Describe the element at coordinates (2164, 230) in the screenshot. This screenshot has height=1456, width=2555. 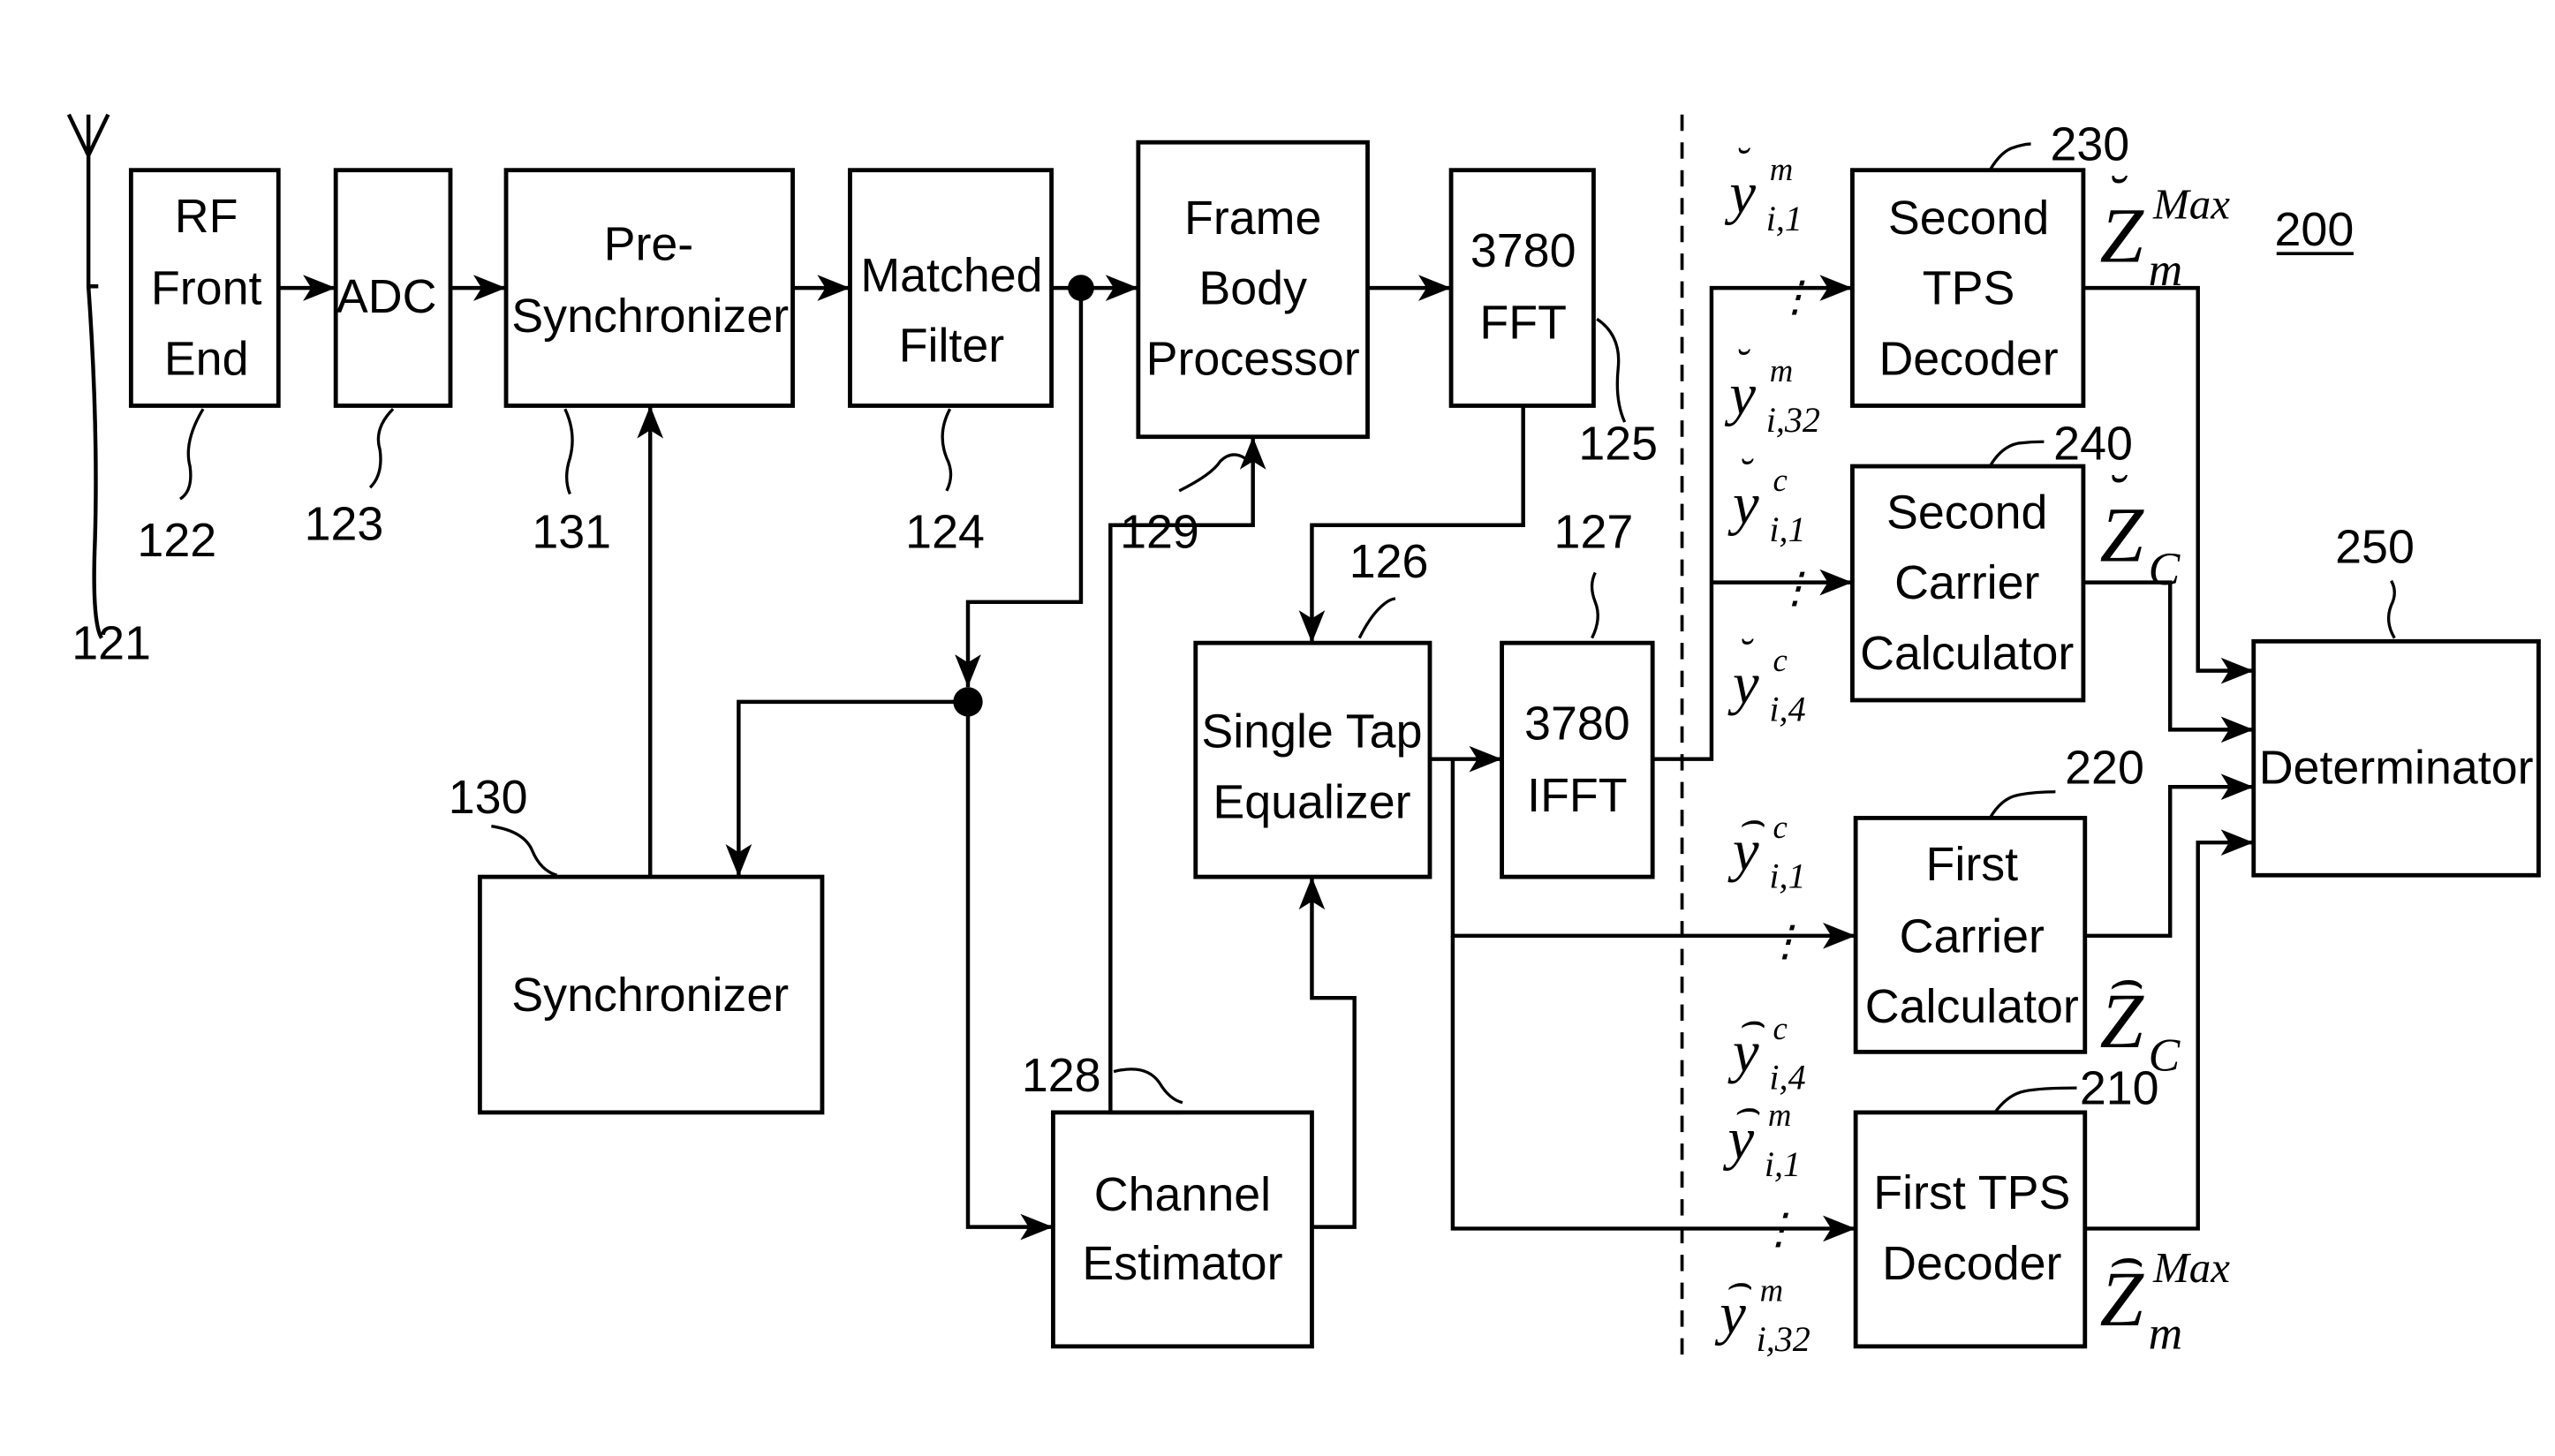
I see `signal-label-second-tps-out: Z˘ Maxm` at that location.